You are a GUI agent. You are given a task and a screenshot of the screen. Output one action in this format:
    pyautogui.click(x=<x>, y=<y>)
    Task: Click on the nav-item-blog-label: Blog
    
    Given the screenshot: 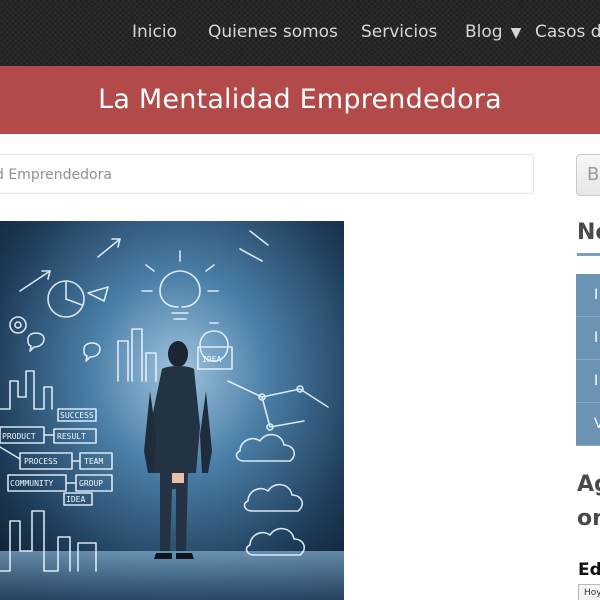 What is the action you would take?
    pyautogui.click(x=484, y=32)
    